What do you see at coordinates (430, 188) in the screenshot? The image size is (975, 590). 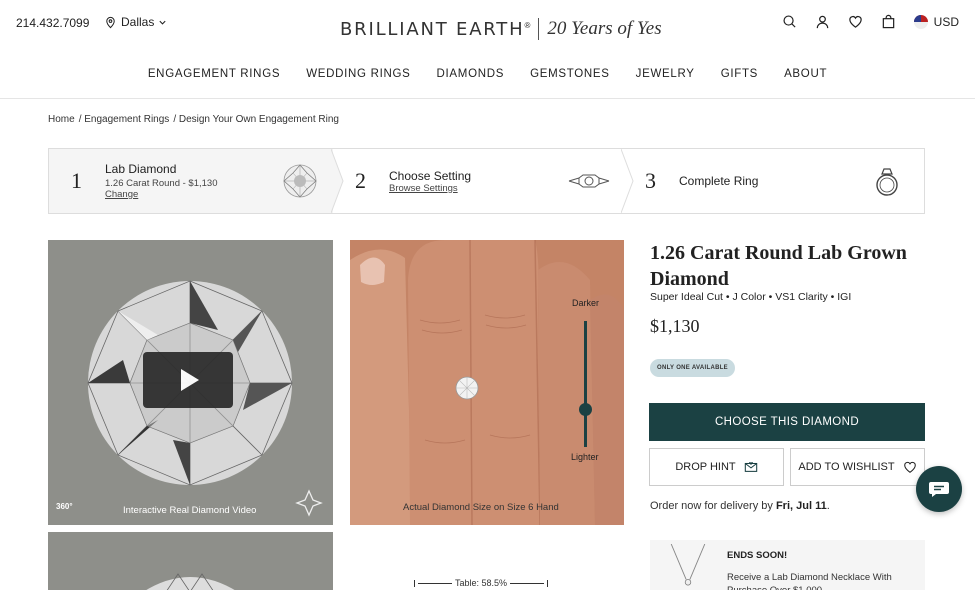 I see `browse-settings-link: Browse Settings` at bounding box center [430, 188].